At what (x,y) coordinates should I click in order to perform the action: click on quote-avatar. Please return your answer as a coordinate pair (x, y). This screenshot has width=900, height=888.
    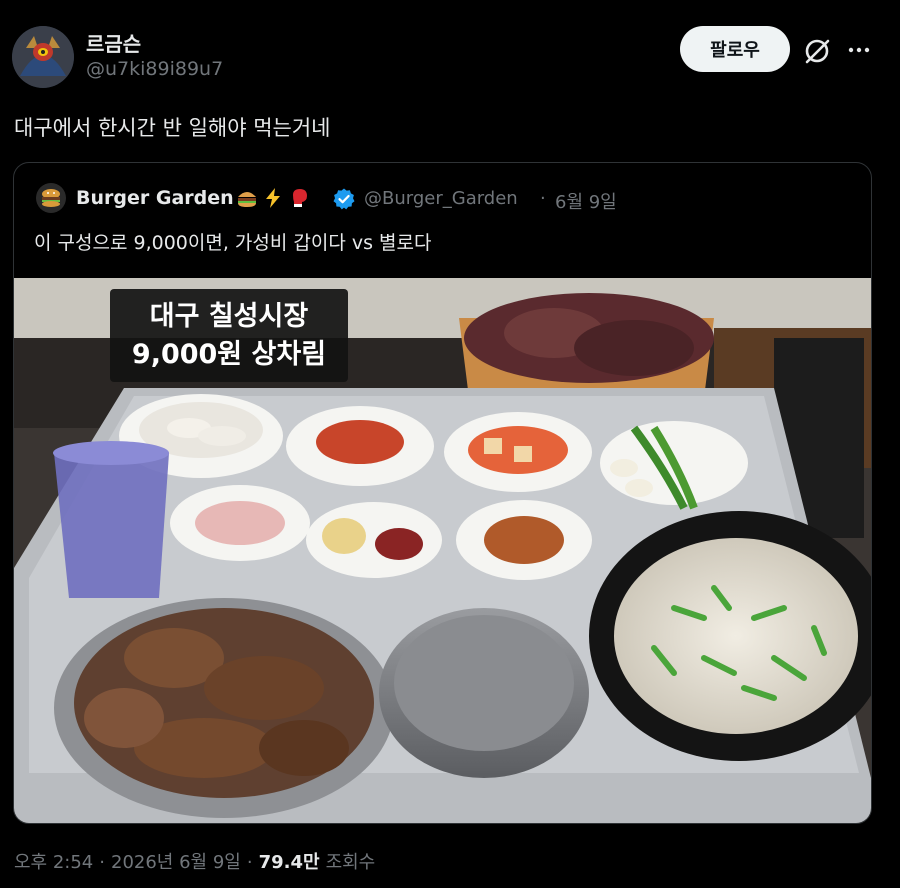
    Looking at the image, I should click on (51, 198).